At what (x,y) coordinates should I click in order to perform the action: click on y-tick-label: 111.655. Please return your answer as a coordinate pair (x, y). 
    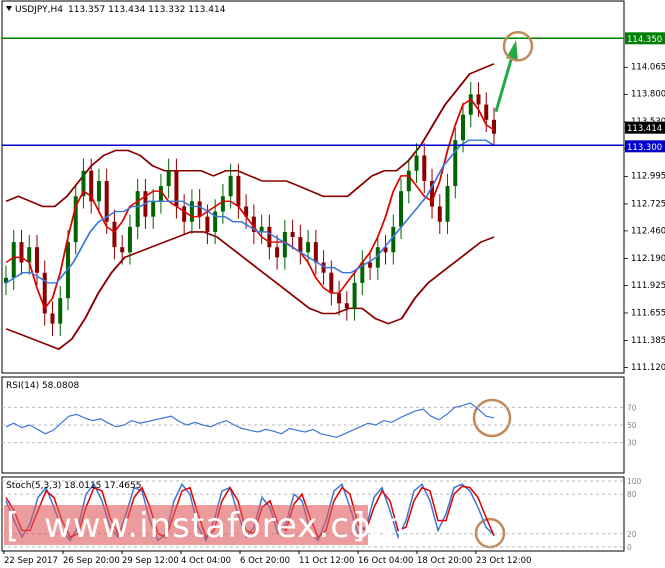
    Looking at the image, I should click on (648, 313).